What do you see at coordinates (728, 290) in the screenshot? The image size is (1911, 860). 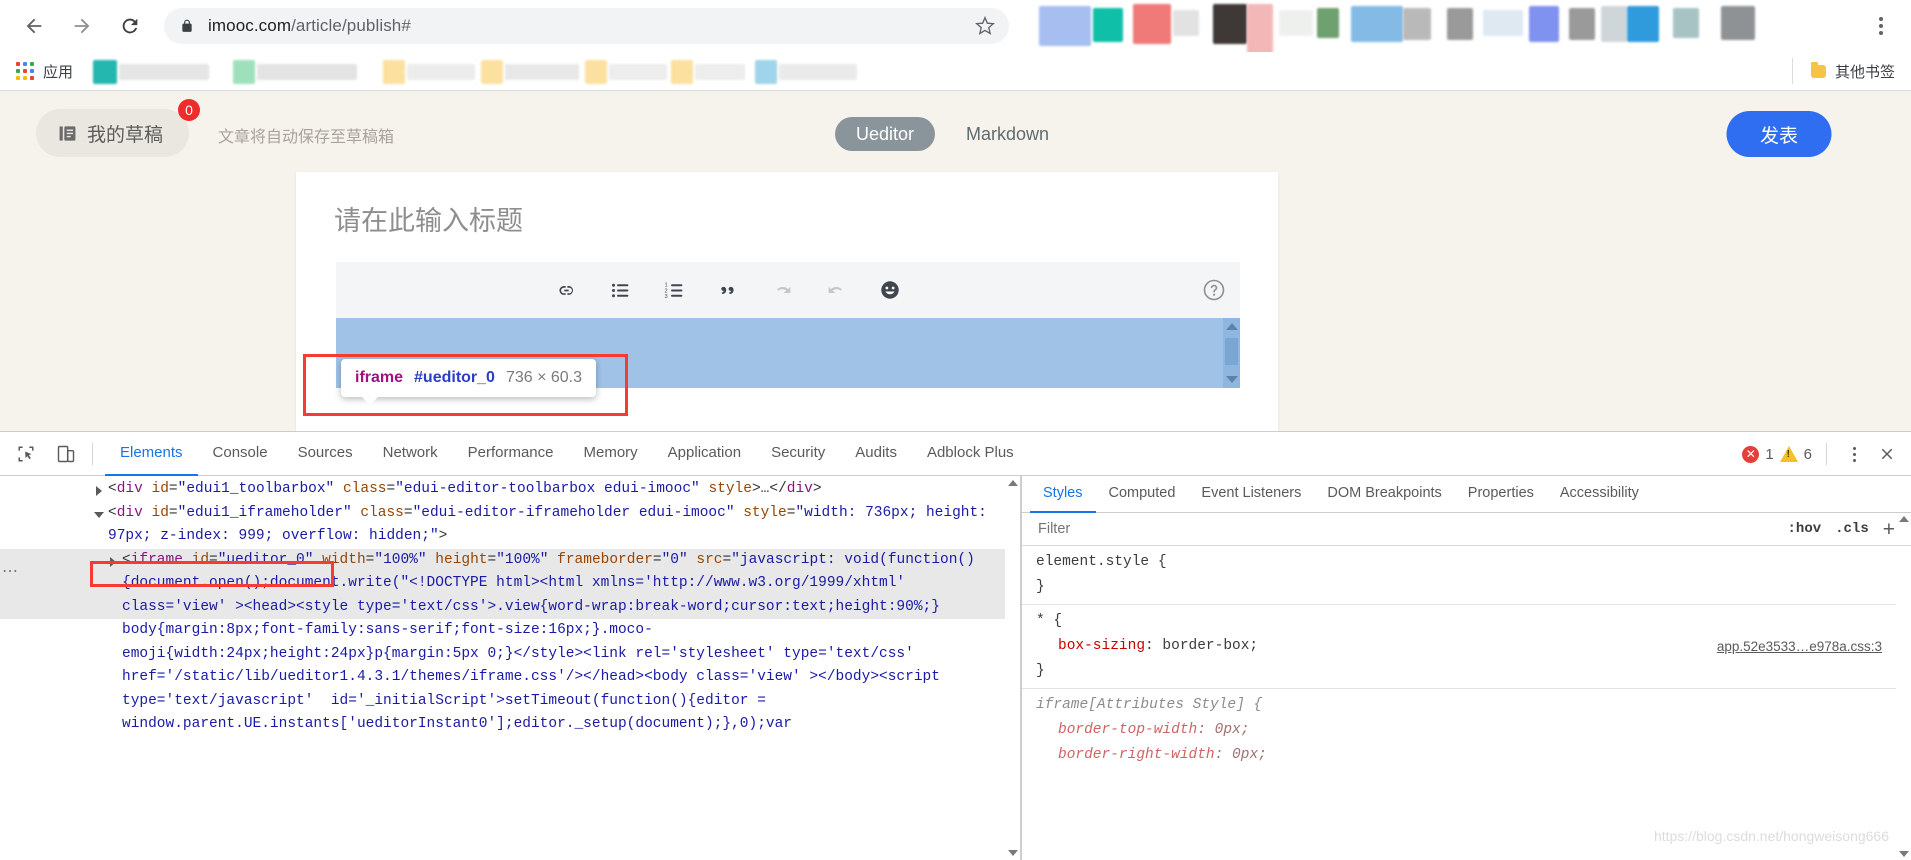 I see `blockquote-button` at bounding box center [728, 290].